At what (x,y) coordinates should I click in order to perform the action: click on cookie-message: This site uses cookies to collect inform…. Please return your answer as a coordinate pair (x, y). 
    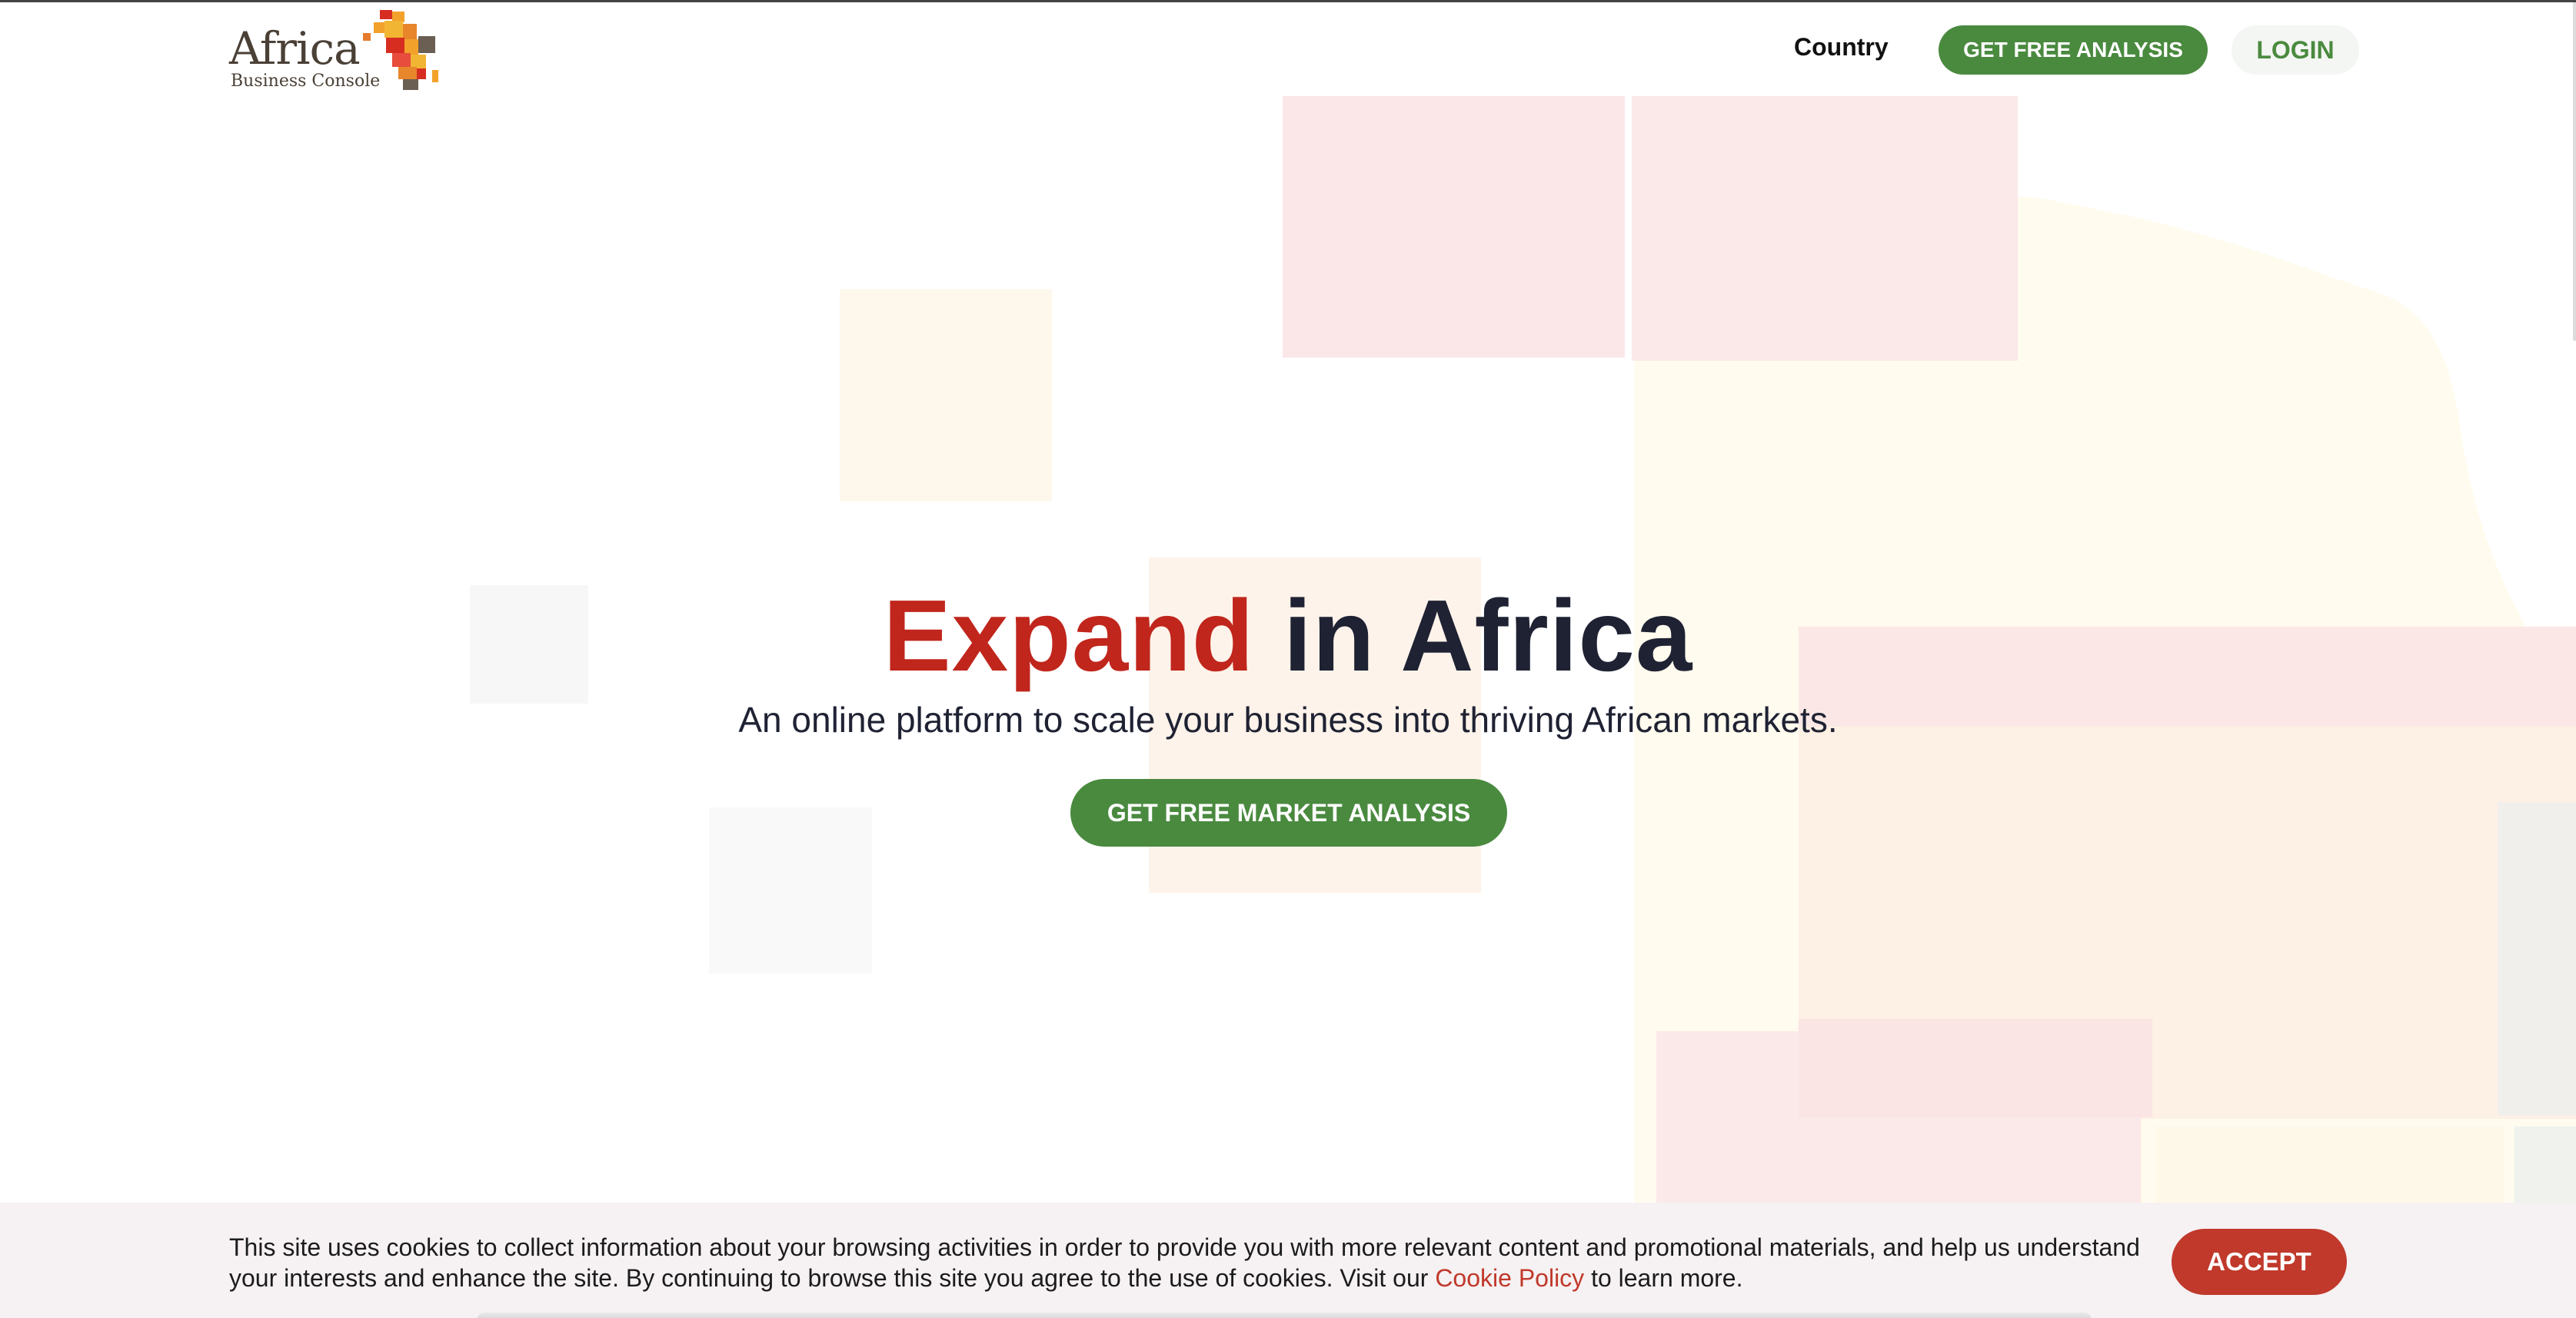
    Looking at the image, I should click on (1190, 1263).